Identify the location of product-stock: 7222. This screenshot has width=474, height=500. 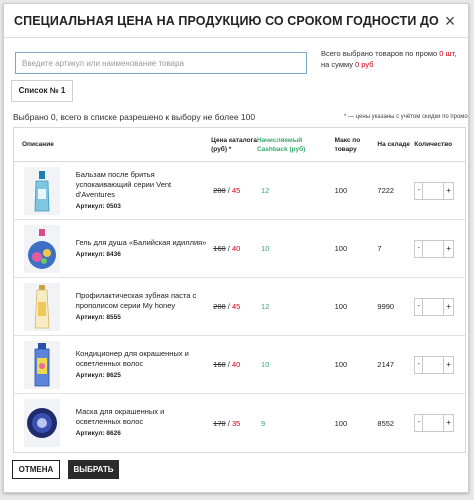
(386, 190).